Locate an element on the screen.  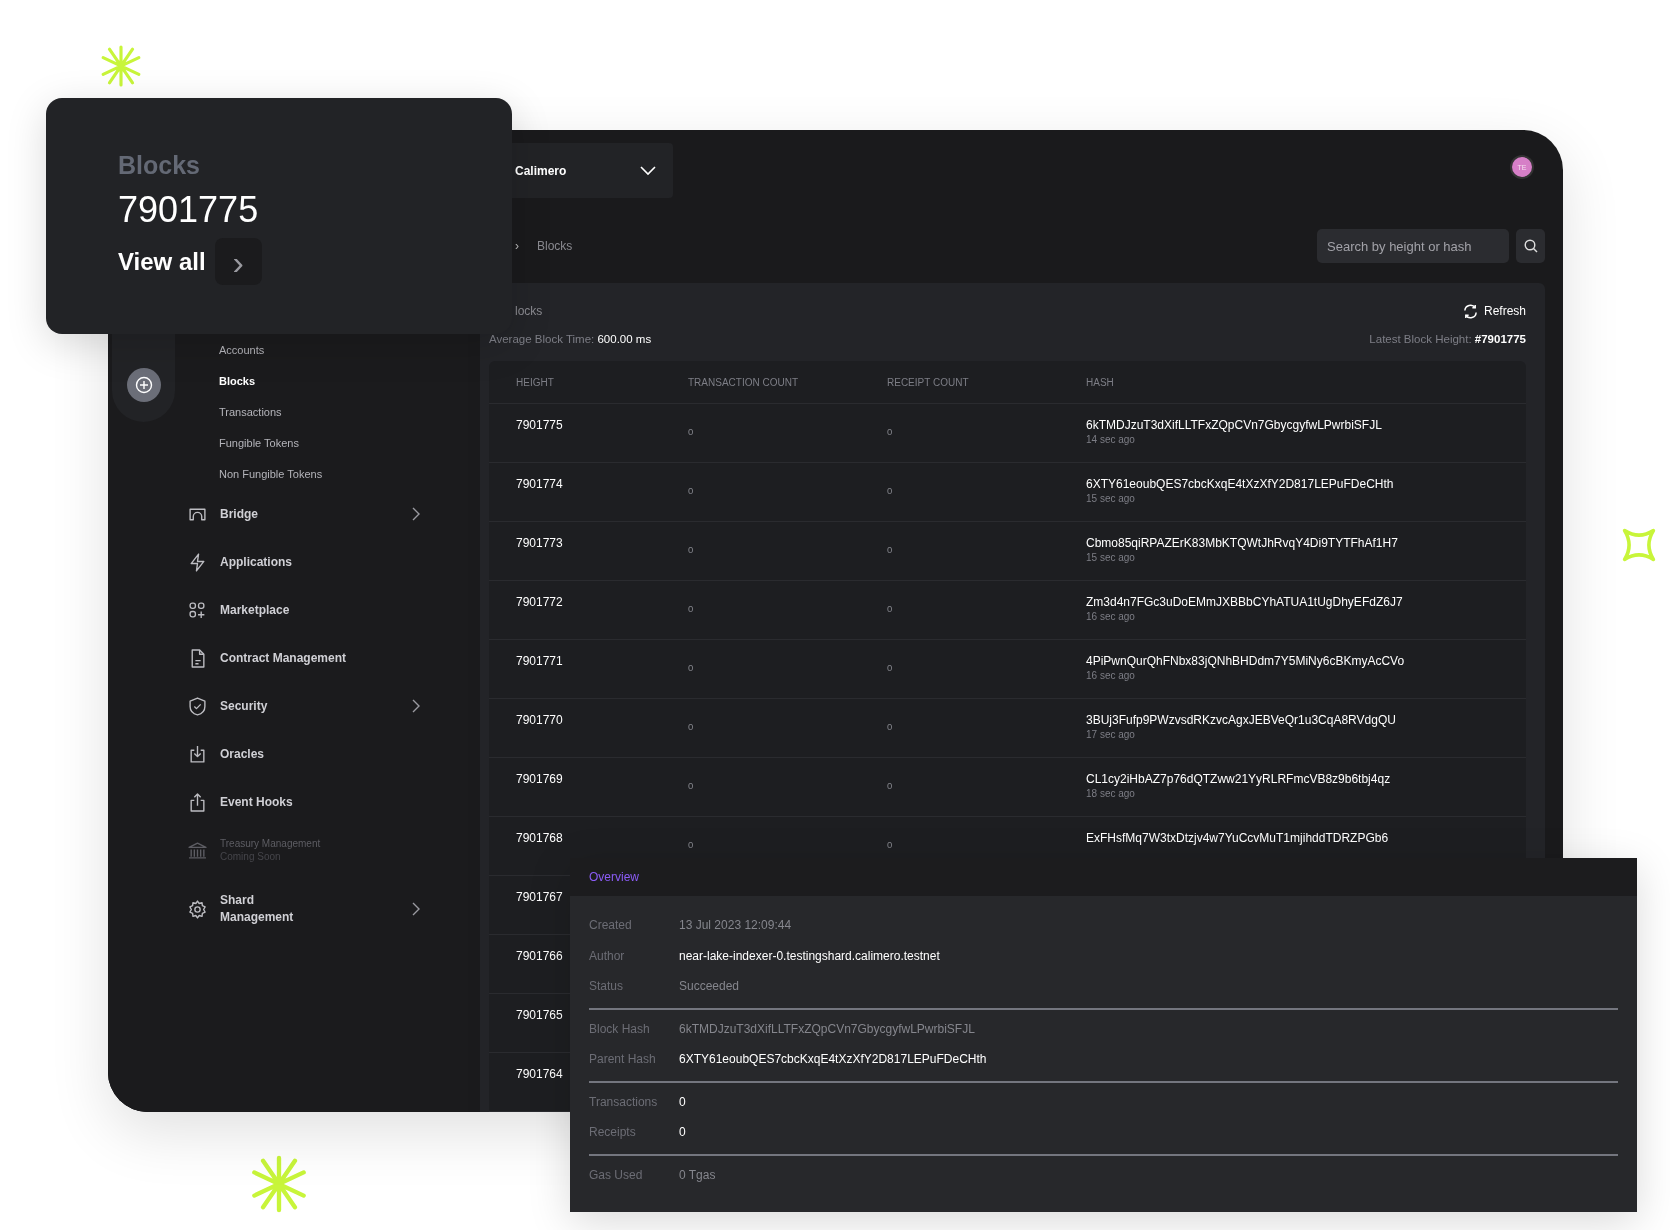
panel-title: locks is located at coordinates (529, 311).